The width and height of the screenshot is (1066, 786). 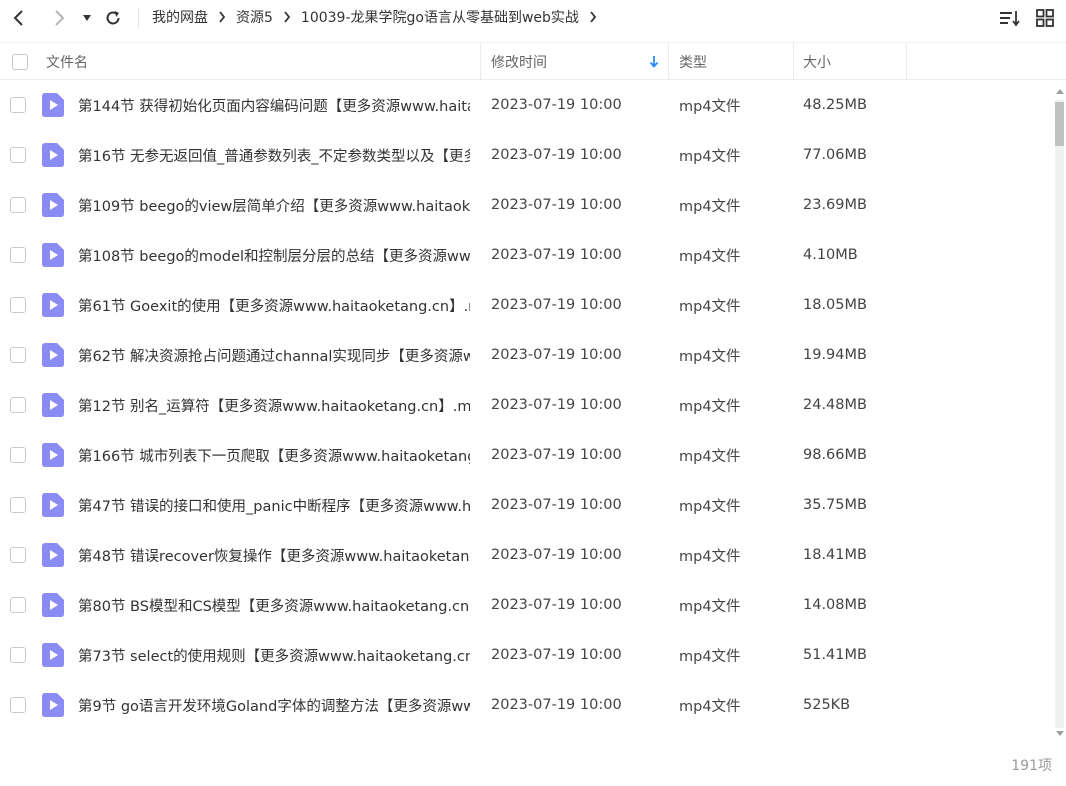 I want to click on breadcrumb-chevron-icon, so click(x=593, y=17).